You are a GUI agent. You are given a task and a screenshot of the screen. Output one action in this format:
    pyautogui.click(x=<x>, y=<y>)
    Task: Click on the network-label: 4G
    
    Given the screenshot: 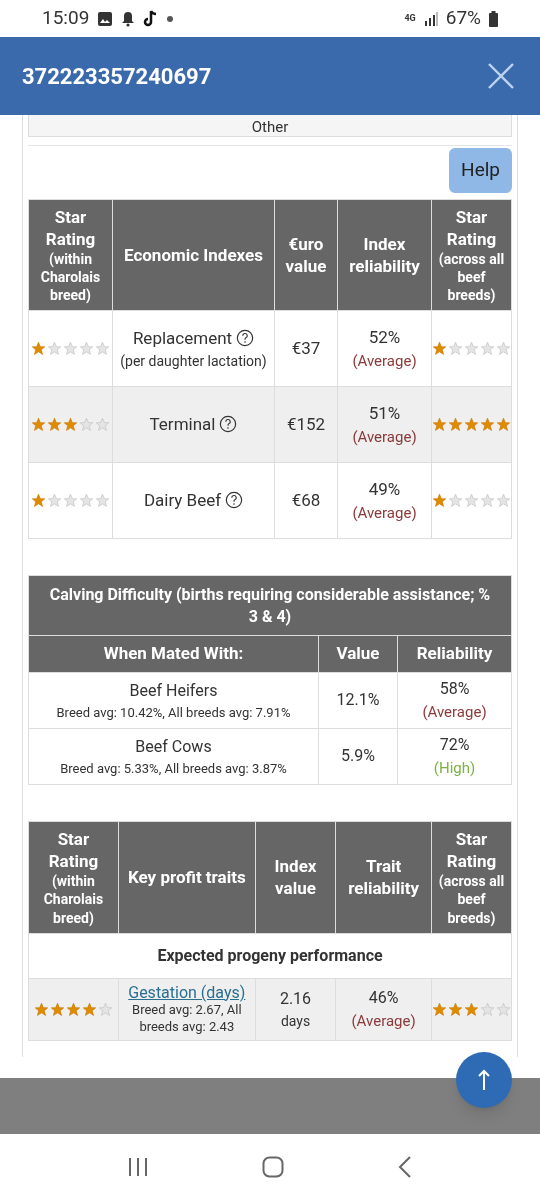 What is the action you would take?
    pyautogui.click(x=410, y=18)
    